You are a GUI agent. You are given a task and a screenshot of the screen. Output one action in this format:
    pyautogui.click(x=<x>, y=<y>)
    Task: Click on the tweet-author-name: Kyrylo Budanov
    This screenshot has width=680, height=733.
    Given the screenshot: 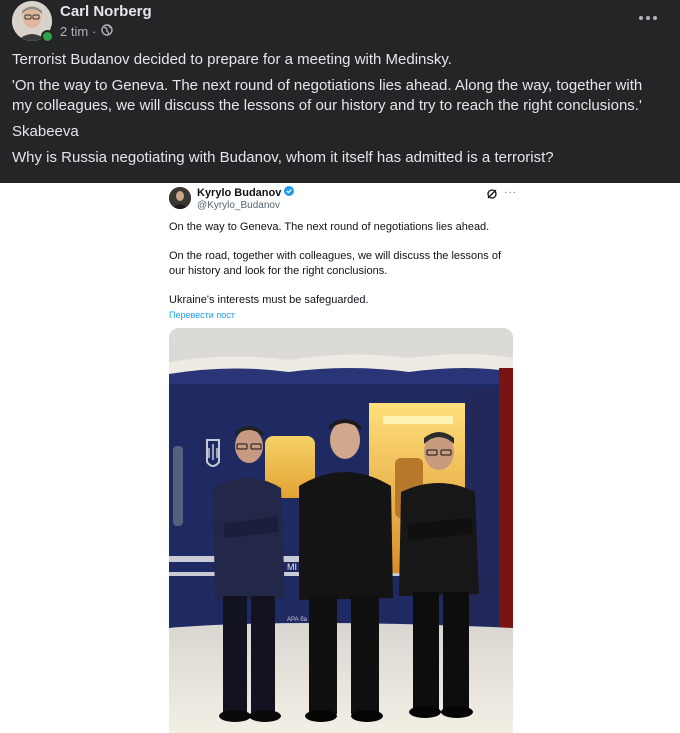 What is the action you would take?
    pyautogui.click(x=239, y=192)
    